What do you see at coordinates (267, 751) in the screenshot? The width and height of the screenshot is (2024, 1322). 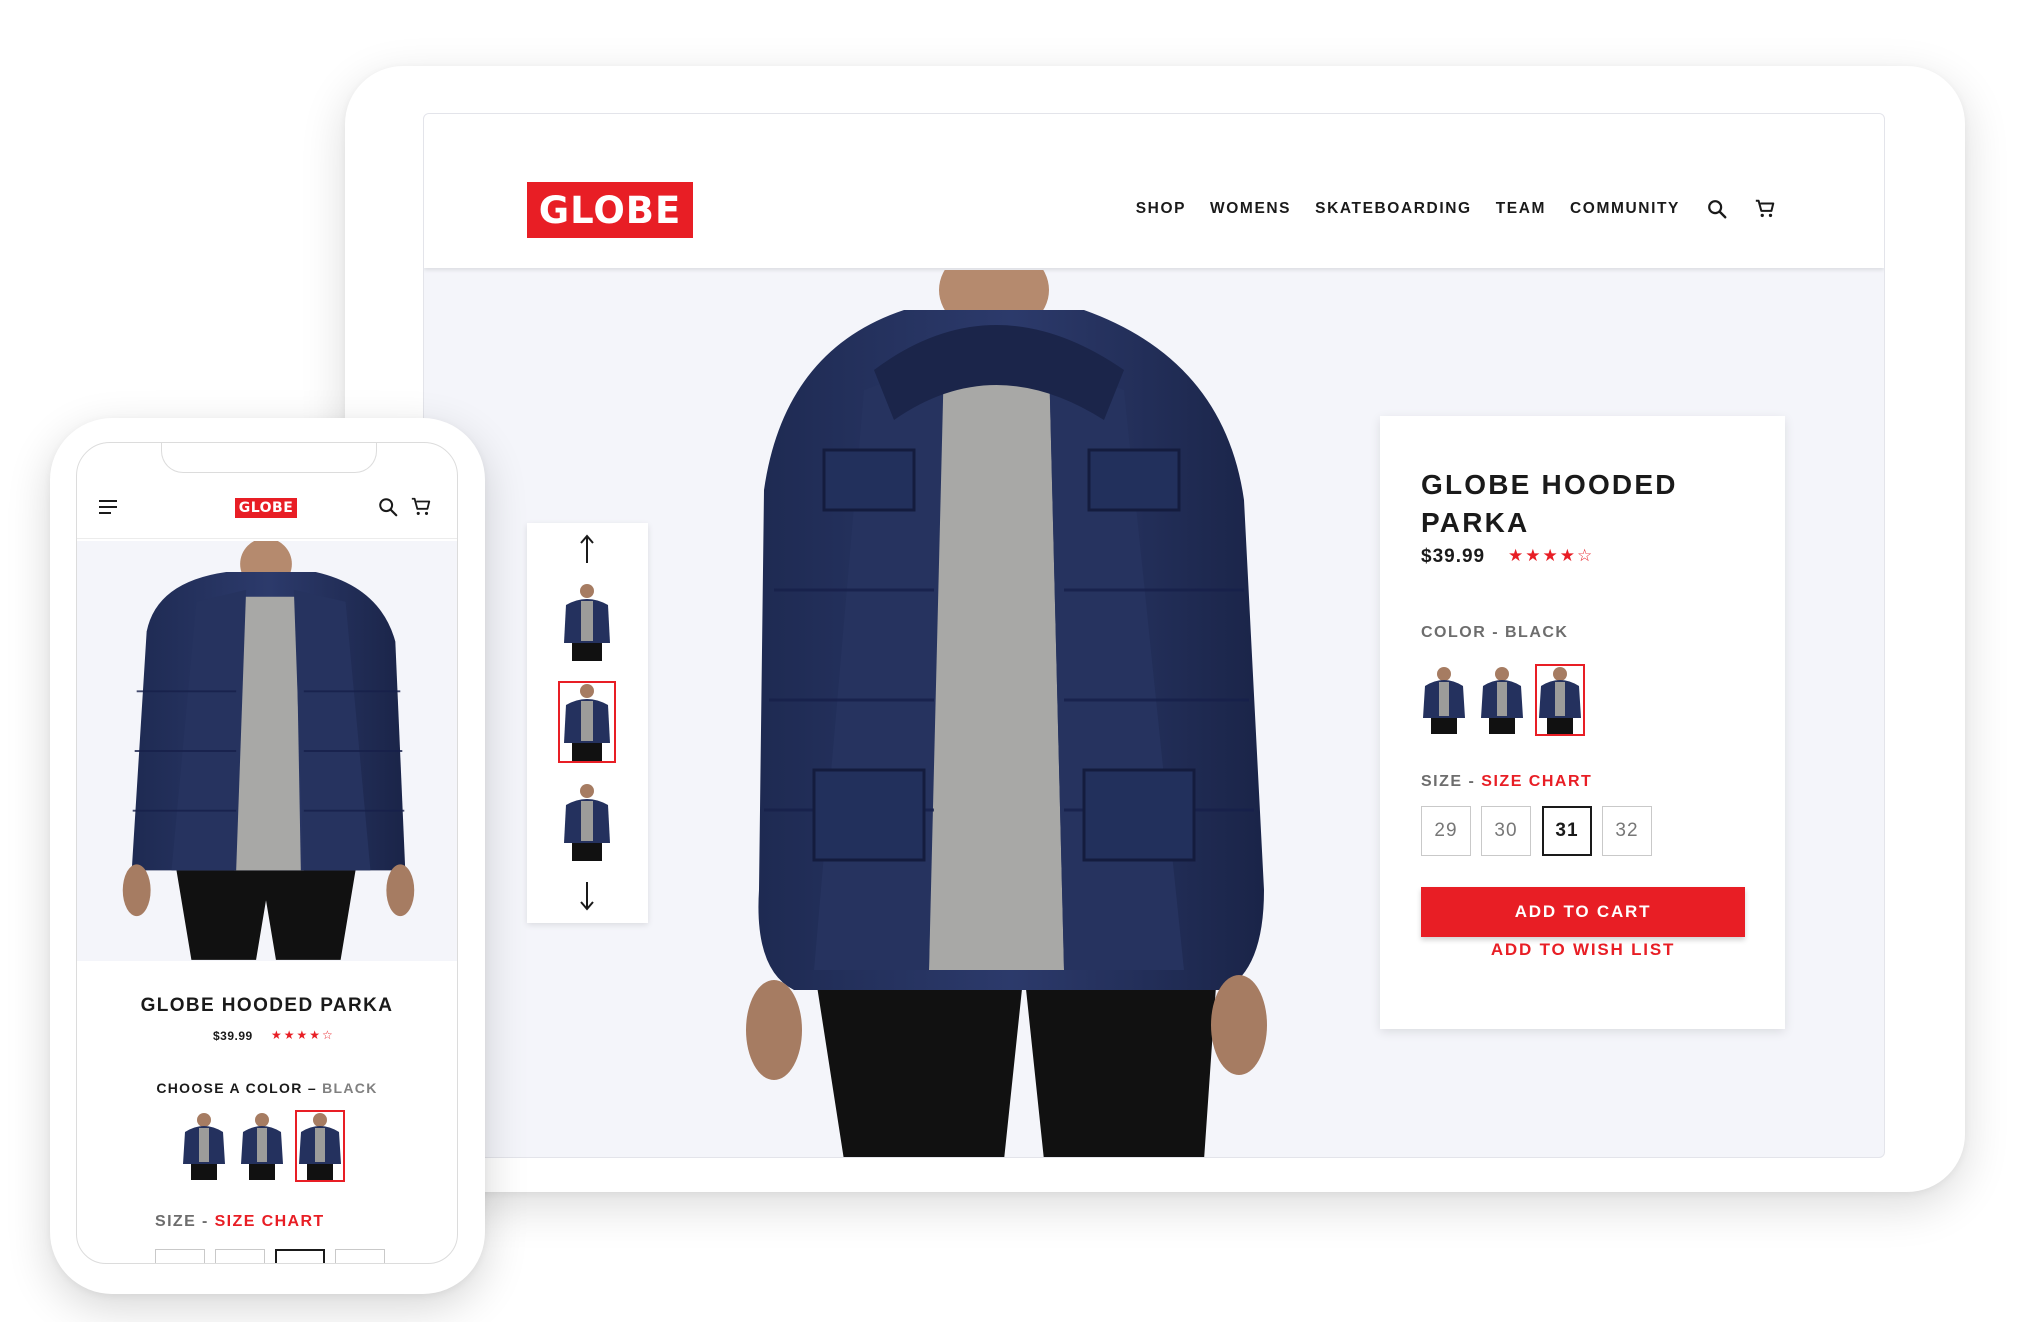 I see `mobile-product-image` at bounding box center [267, 751].